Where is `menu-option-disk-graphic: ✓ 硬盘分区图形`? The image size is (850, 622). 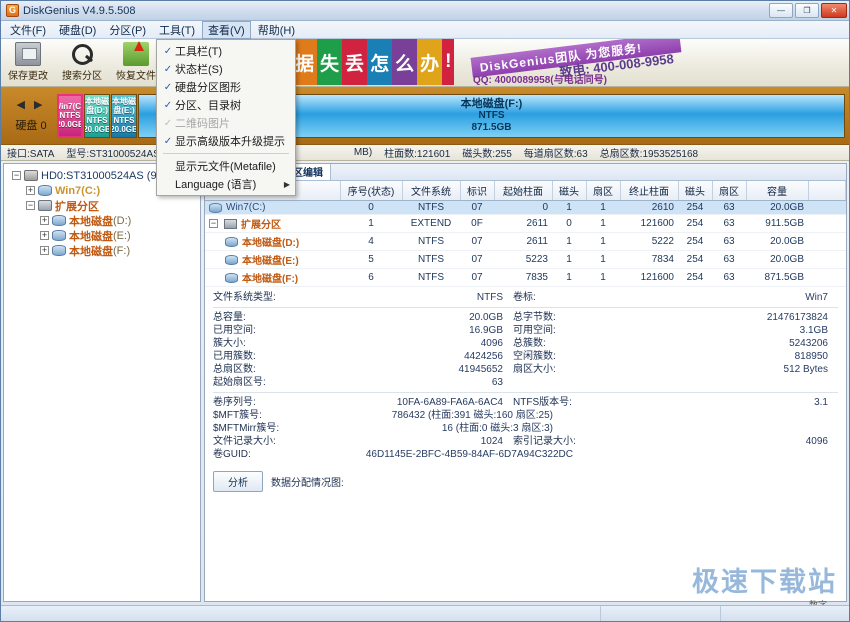 menu-option-disk-graphic: ✓ 硬盘分区图形 is located at coordinates (226, 87).